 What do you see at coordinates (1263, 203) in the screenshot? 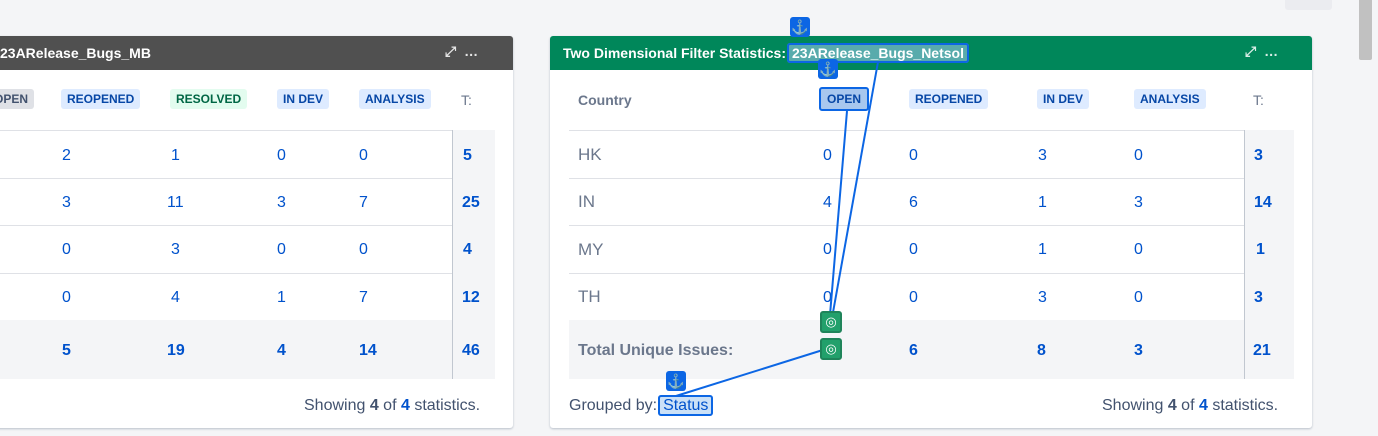
I see `cell-total: 14` at bounding box center [1263, 203].